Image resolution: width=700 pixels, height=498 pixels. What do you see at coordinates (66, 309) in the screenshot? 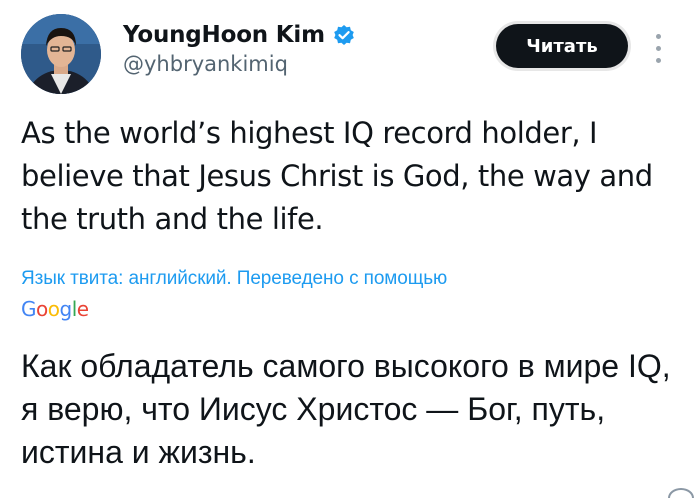
I see `google-logo-letter: g` at bounding box center [66, 309].